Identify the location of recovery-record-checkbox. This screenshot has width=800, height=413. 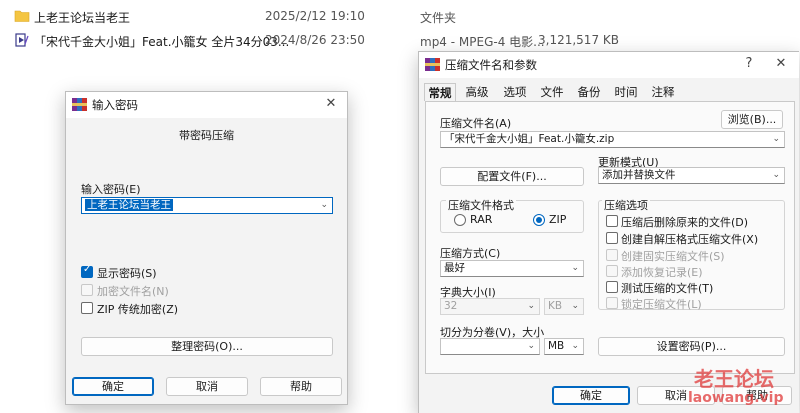
(612, 271).